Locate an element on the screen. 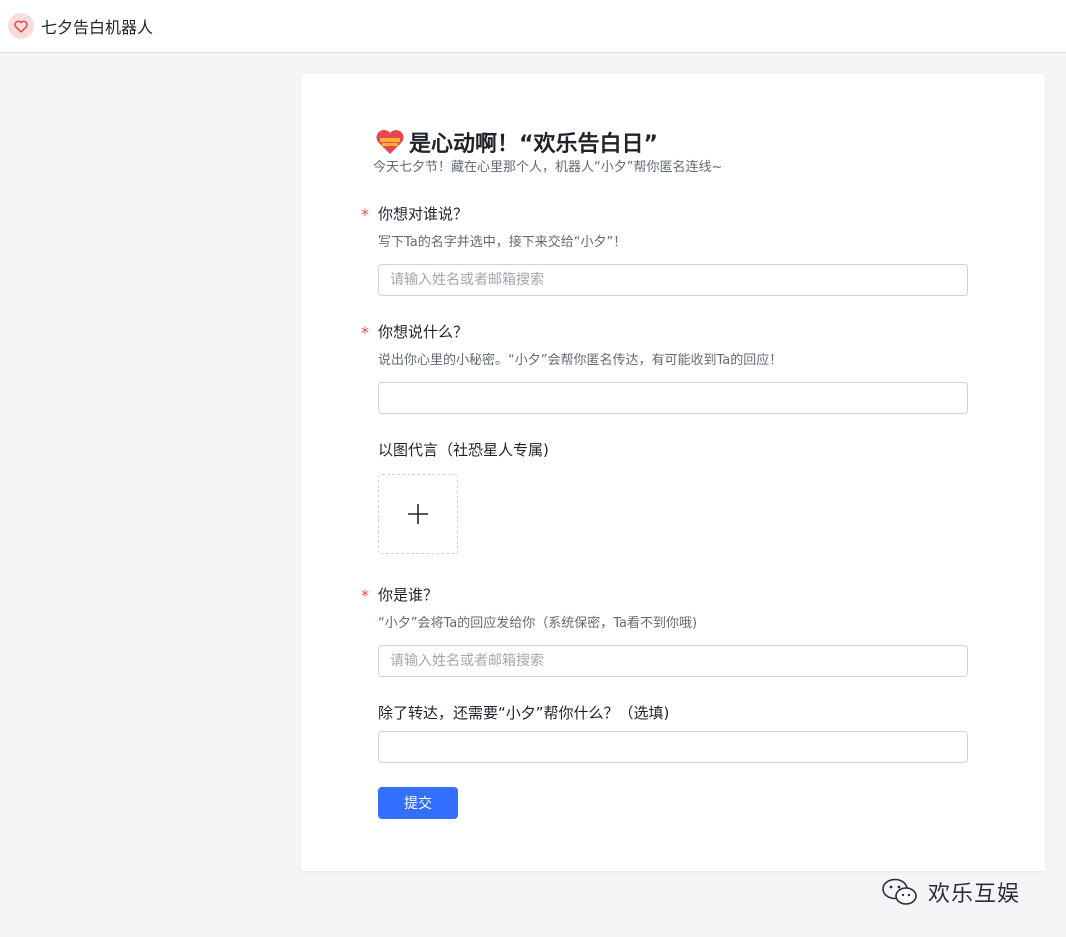  field-sender: * 你是谁？ “小夕”会将Ta的回应发给你（系统保密，Ta看不到你哦) is located at coordinates (664, 631).